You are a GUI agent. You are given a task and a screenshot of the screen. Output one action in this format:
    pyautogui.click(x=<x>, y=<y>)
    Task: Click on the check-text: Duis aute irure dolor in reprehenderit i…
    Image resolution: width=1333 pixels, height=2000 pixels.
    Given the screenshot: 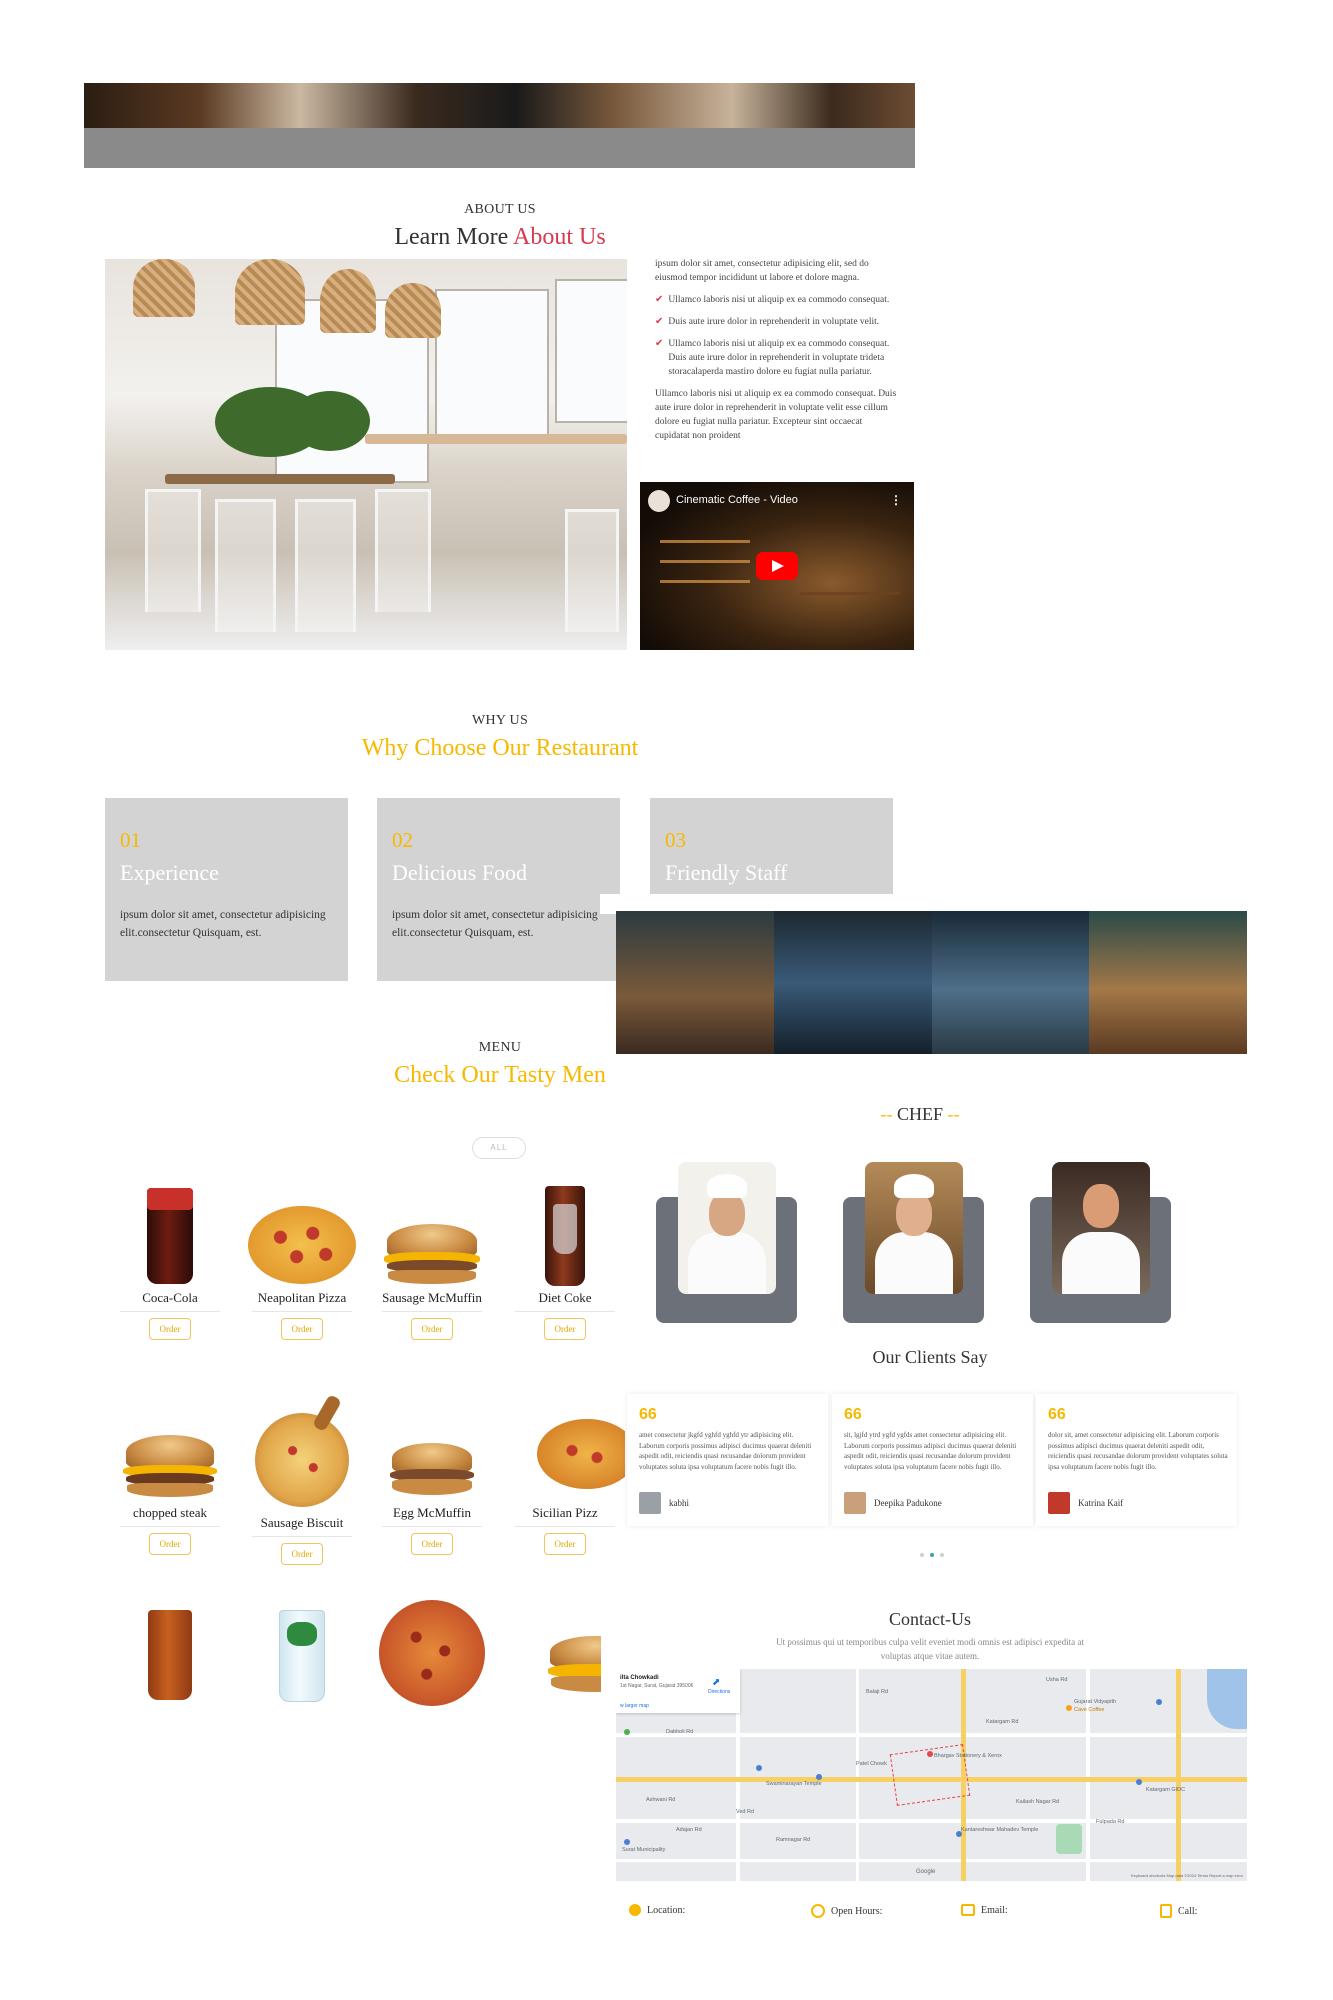 What is the action you would take?
    pyautogui.click(x=774, y=322)
    